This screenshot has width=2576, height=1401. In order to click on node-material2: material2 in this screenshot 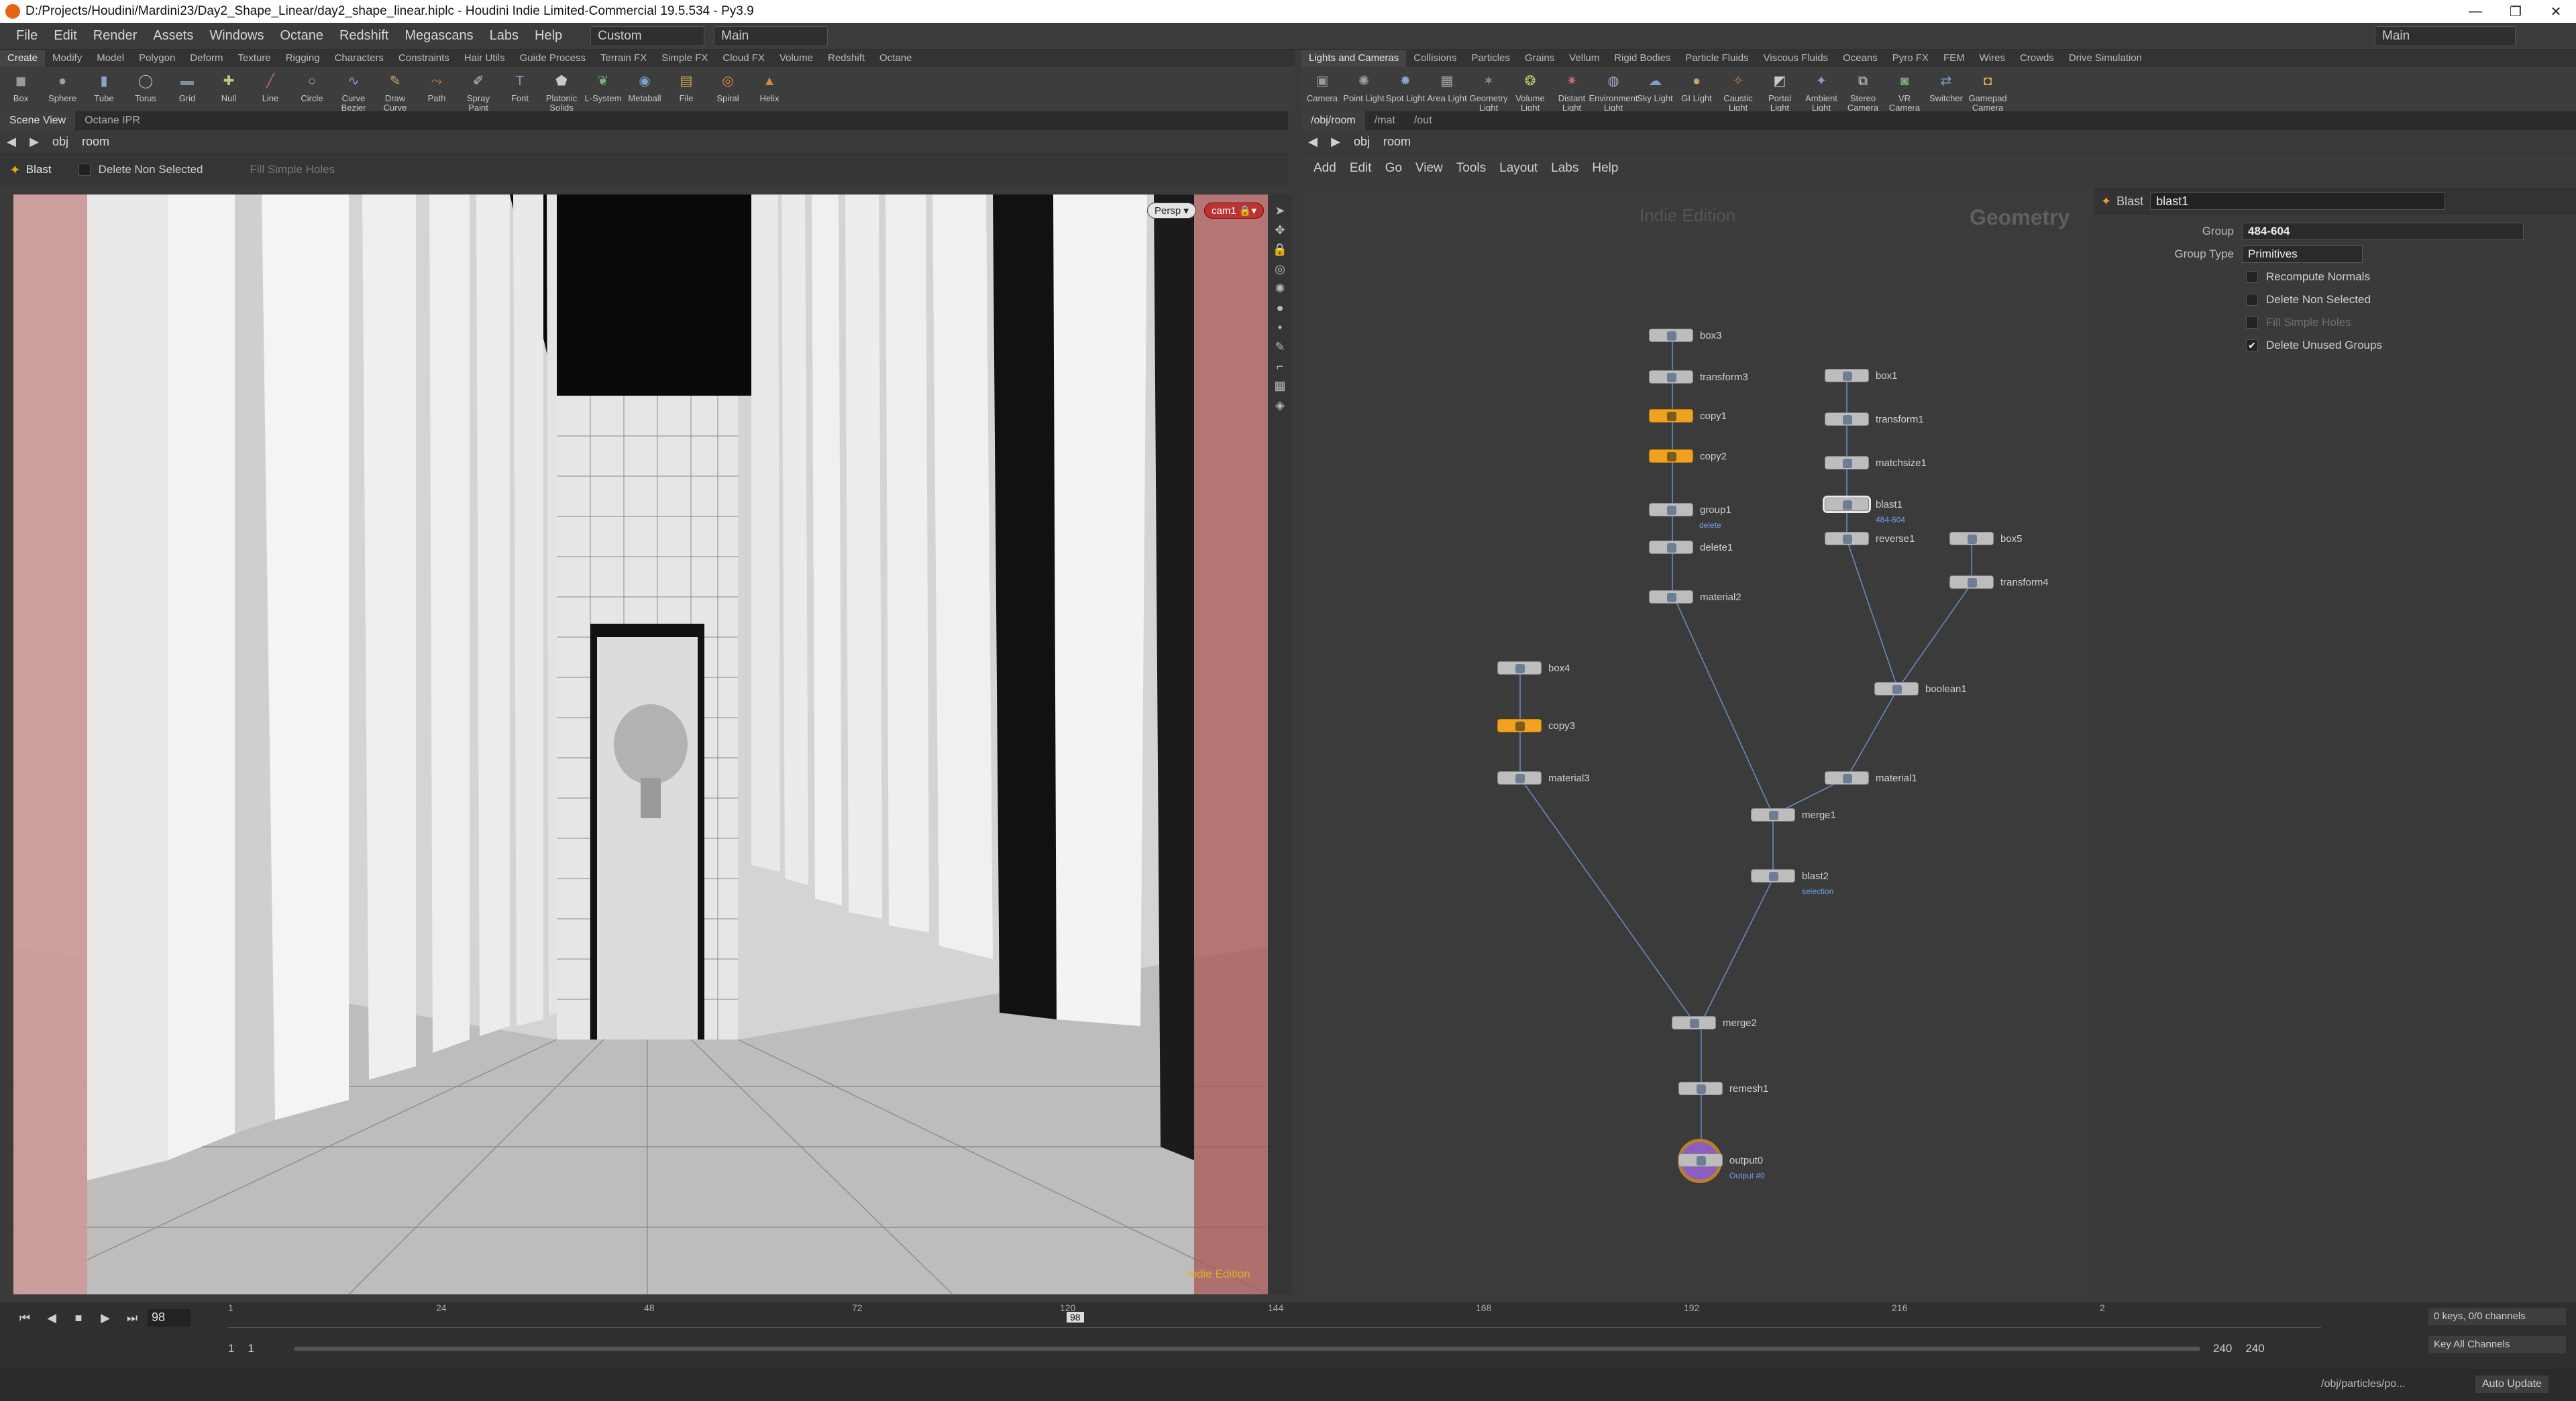, I will do `click(1695, 597)`.